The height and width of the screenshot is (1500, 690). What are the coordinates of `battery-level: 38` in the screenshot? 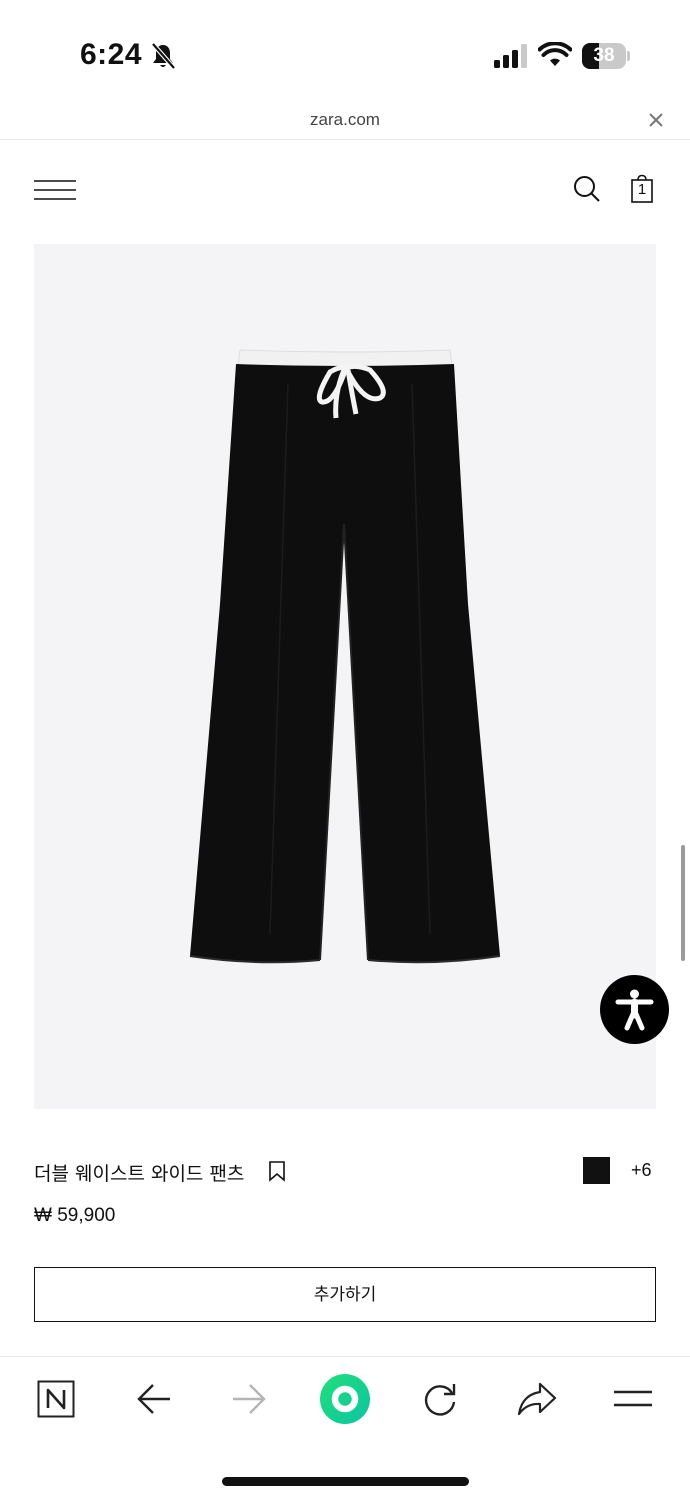 It's located at (604, 55).